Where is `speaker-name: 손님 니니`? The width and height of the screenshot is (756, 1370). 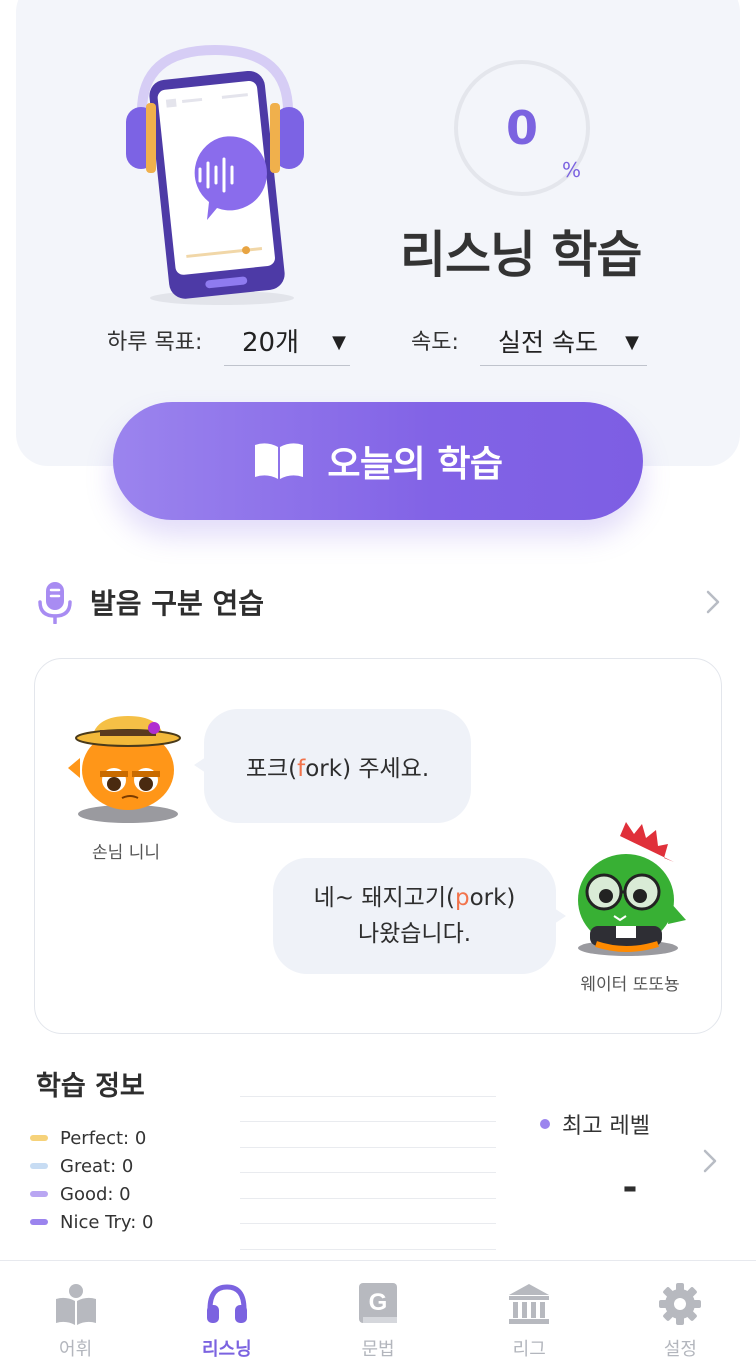 speaker-name: 손님 니니 is located at coordinates (126, 853).